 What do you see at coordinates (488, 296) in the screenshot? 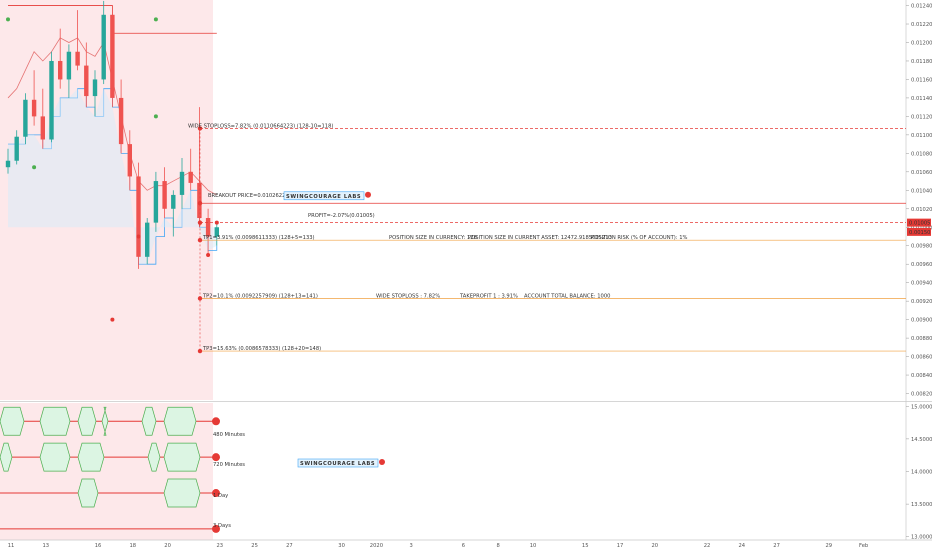
I see `position-info-text: TAKEPROFIT 1 : 3.91%` at bounding box center [488, 296].